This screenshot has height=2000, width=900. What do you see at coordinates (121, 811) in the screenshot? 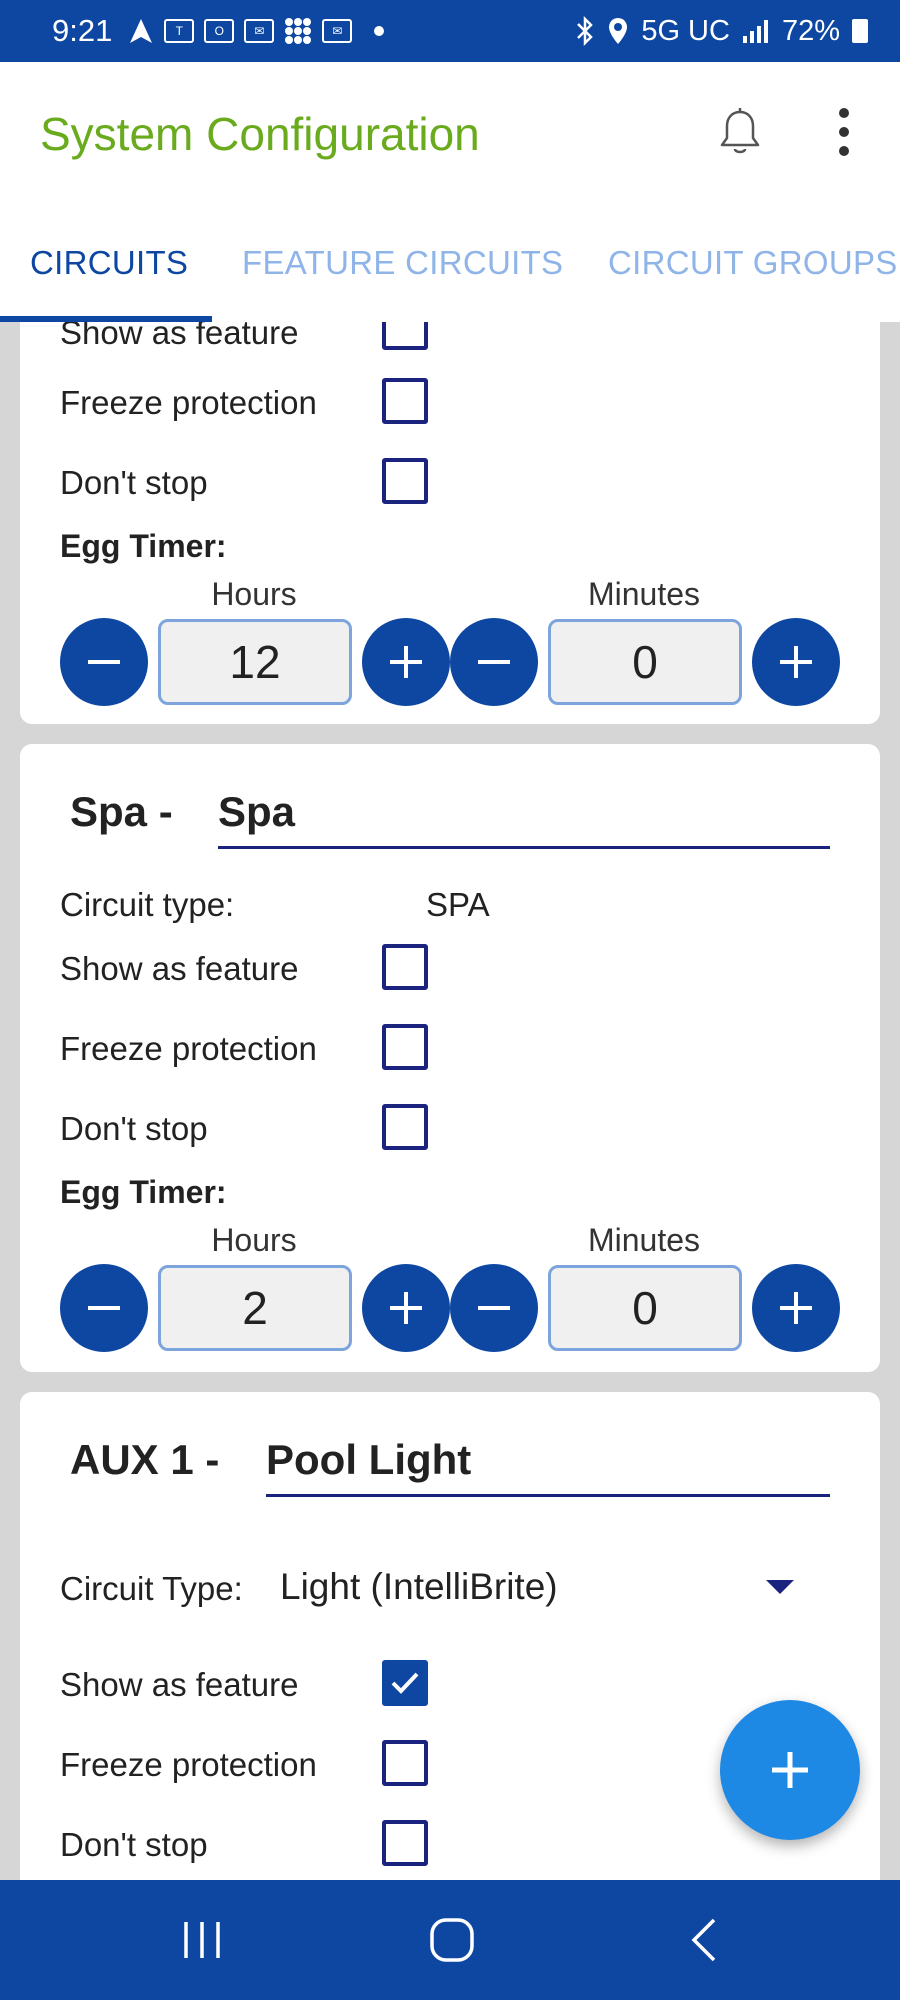
I see `circuit-id-label: Spa -` at bounding box center [121, 811].